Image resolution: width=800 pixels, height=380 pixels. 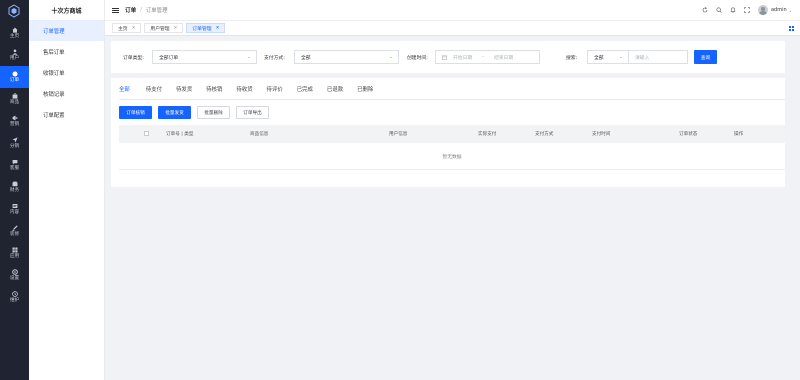 What do you see at coordinates (452, 10) in the screenshot?
I see `top-header: 订单 / 订单管理 admin ⌄` at bounding box center [452, 10].